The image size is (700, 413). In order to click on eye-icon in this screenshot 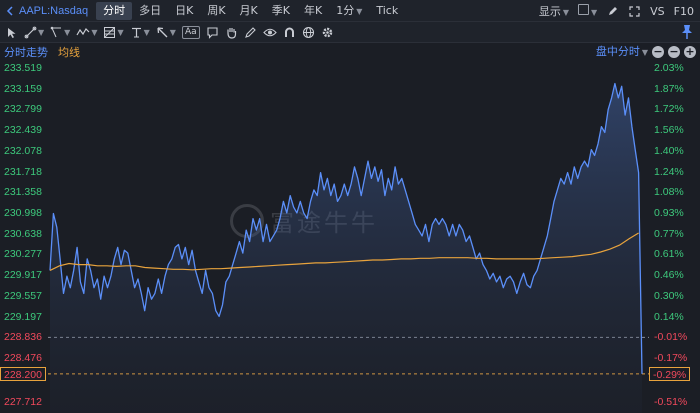, I will do `click(269, 32)`.